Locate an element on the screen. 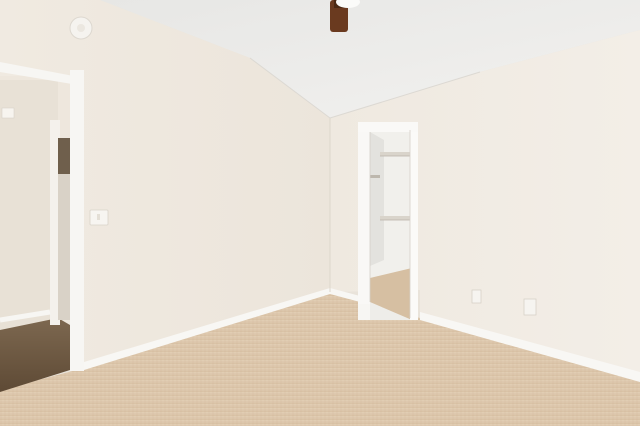 The width and height of the screenshot is (640, 426). closet-shelf-lower is located at coordinates (396, 218).